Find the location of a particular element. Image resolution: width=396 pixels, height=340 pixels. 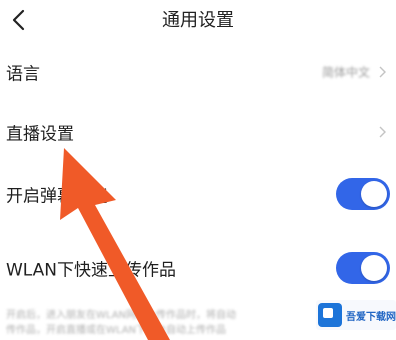

danmaku-label: 开启弹幕功能 is located at coordinates (57, 196).